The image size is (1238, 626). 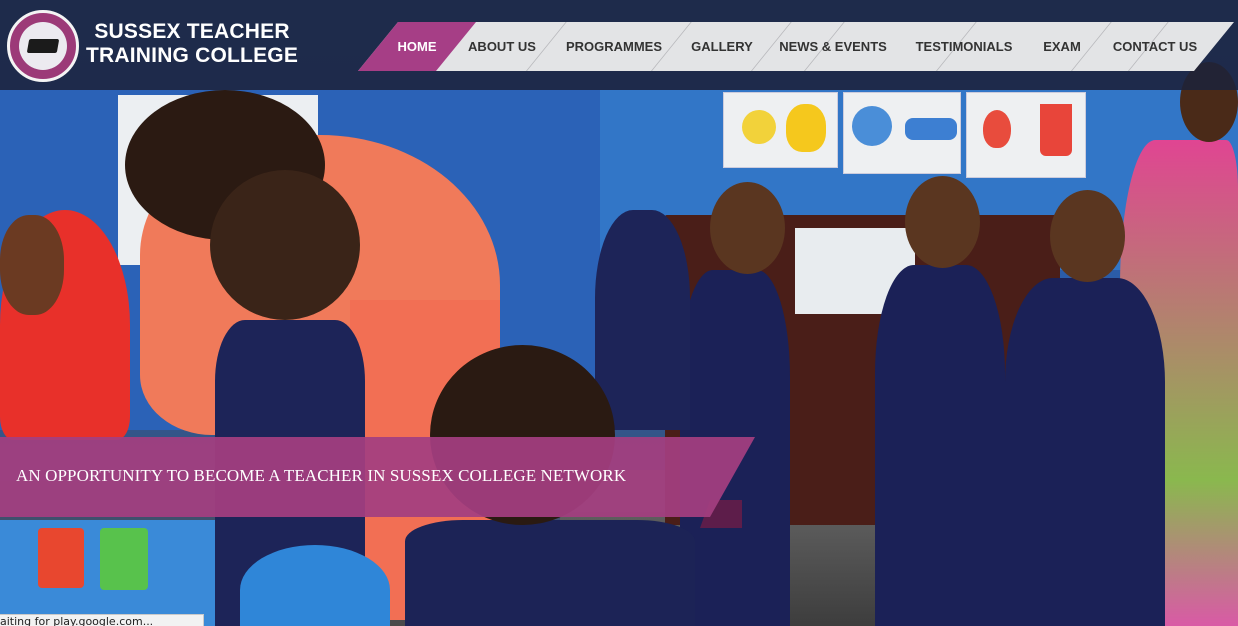 What do you see at coordinates (722, 46) in the screenshot?
I see `nav-gallery: GALLERY` at bounding box center [722, 46].